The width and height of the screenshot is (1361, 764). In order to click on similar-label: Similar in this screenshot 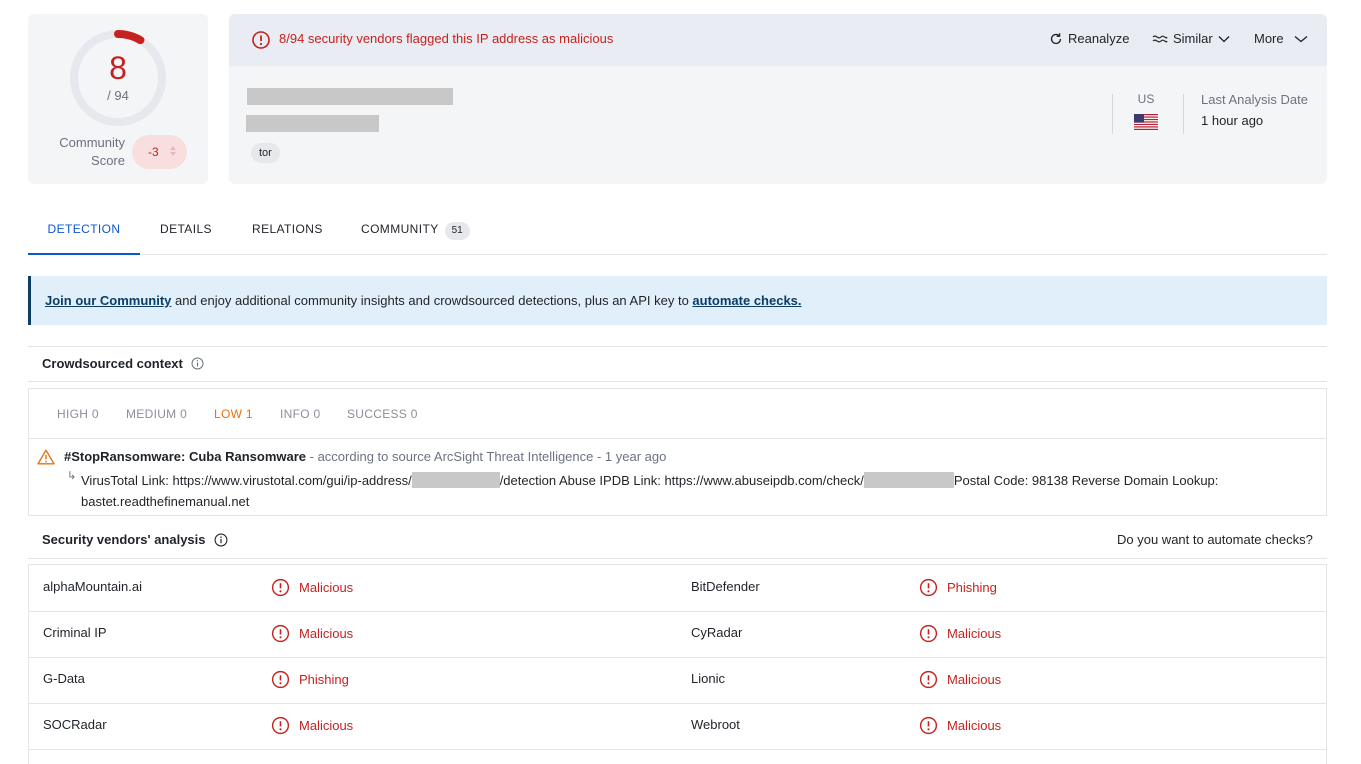, I will do `click(1193, 38)`.